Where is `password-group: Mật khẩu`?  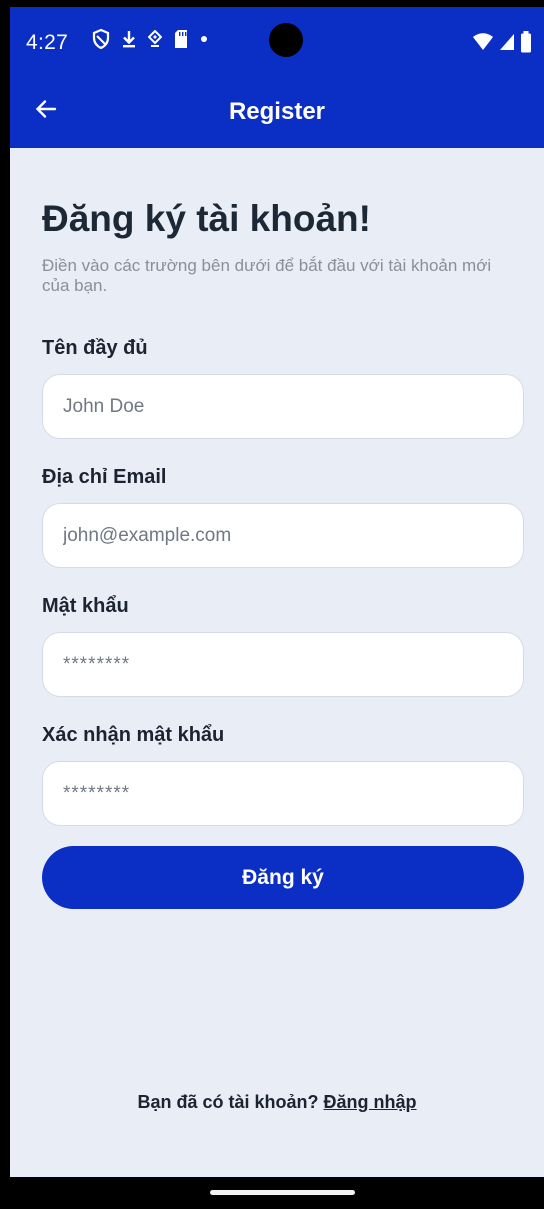 password-group: Mật khẩu is located at coordinates (85, 606).